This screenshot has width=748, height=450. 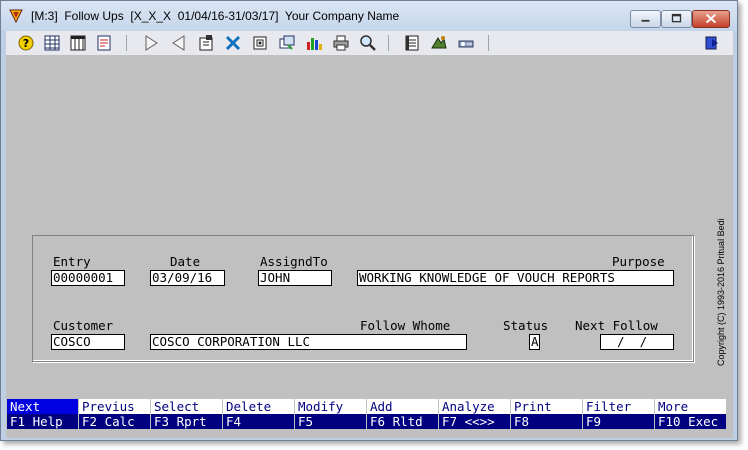 I want to click on print-icon, so click(x=341, y=43).